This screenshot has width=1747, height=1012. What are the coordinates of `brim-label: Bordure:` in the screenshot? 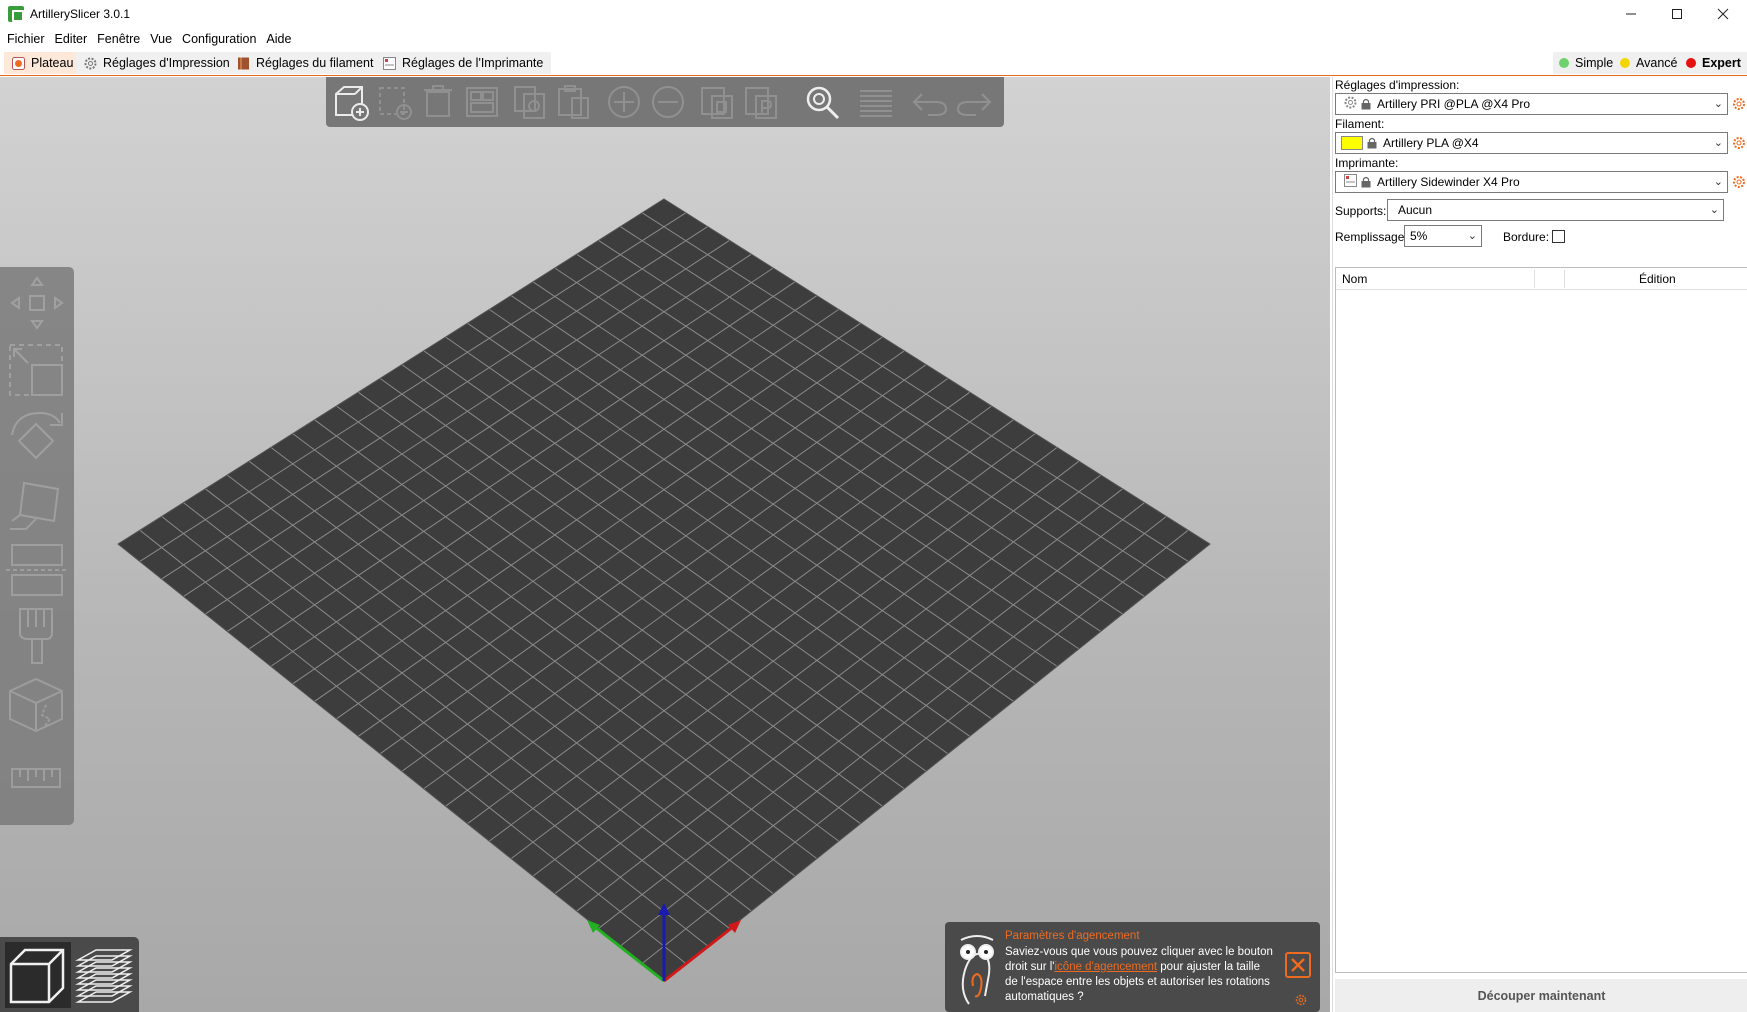 It's located at (1526, 237).